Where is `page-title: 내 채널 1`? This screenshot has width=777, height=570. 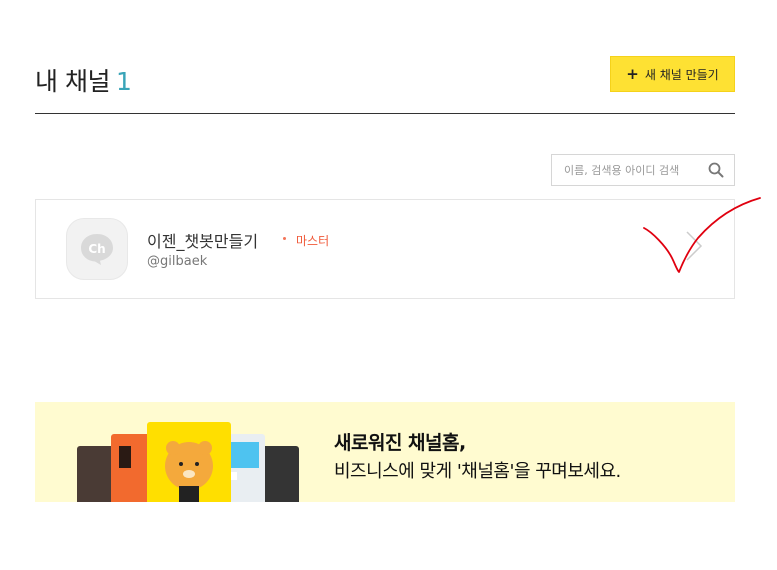
page-title: 내 채널 1 is located at coordinates (83, 80).